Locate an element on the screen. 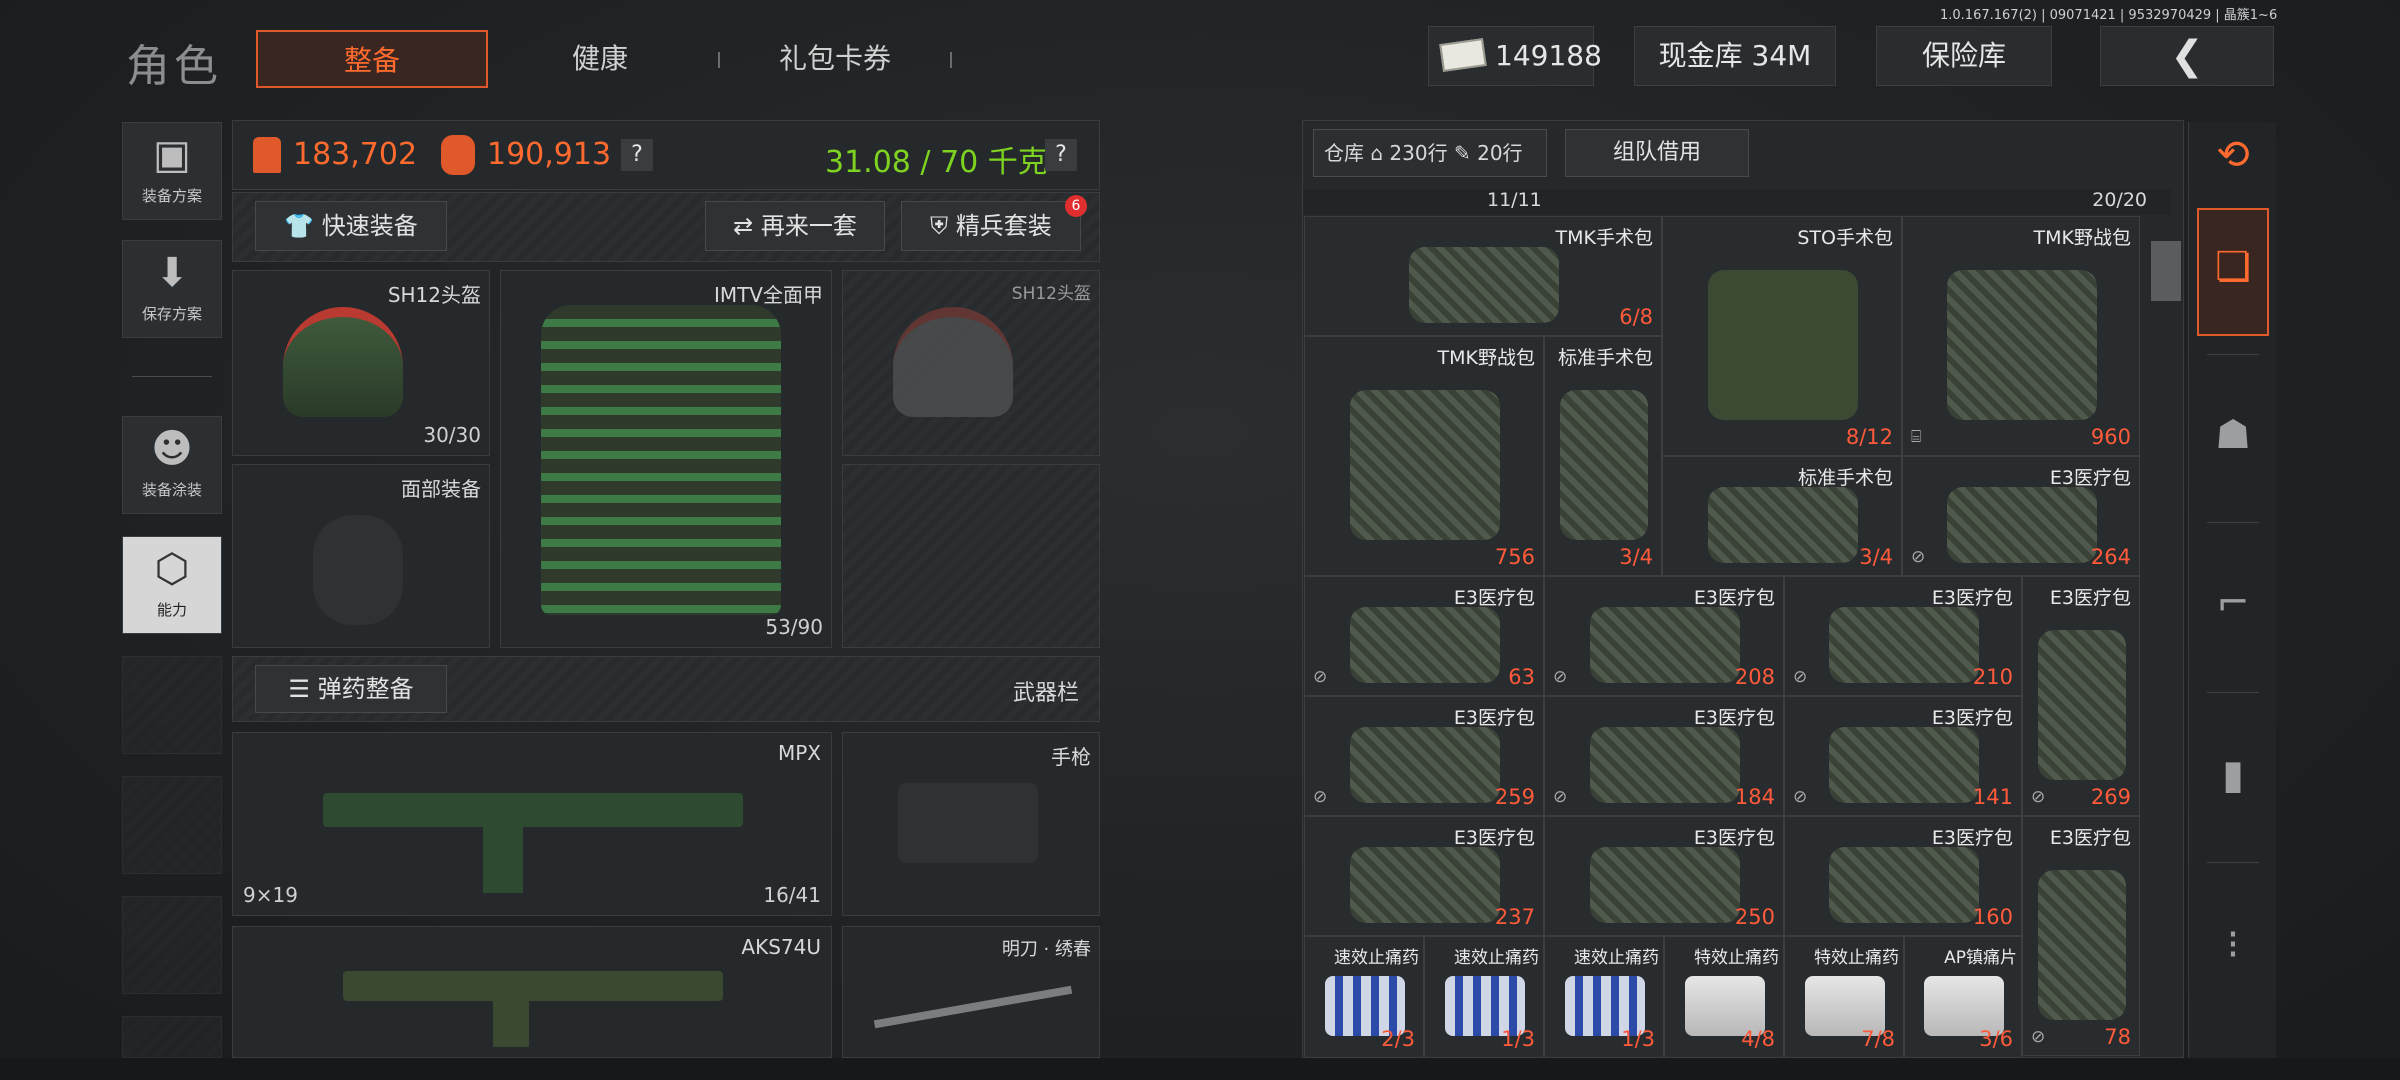 Image resolution: width=2400 pixels, height=1080 pixels. bag-rows: 20行 is located at coordinates (1500, 153).